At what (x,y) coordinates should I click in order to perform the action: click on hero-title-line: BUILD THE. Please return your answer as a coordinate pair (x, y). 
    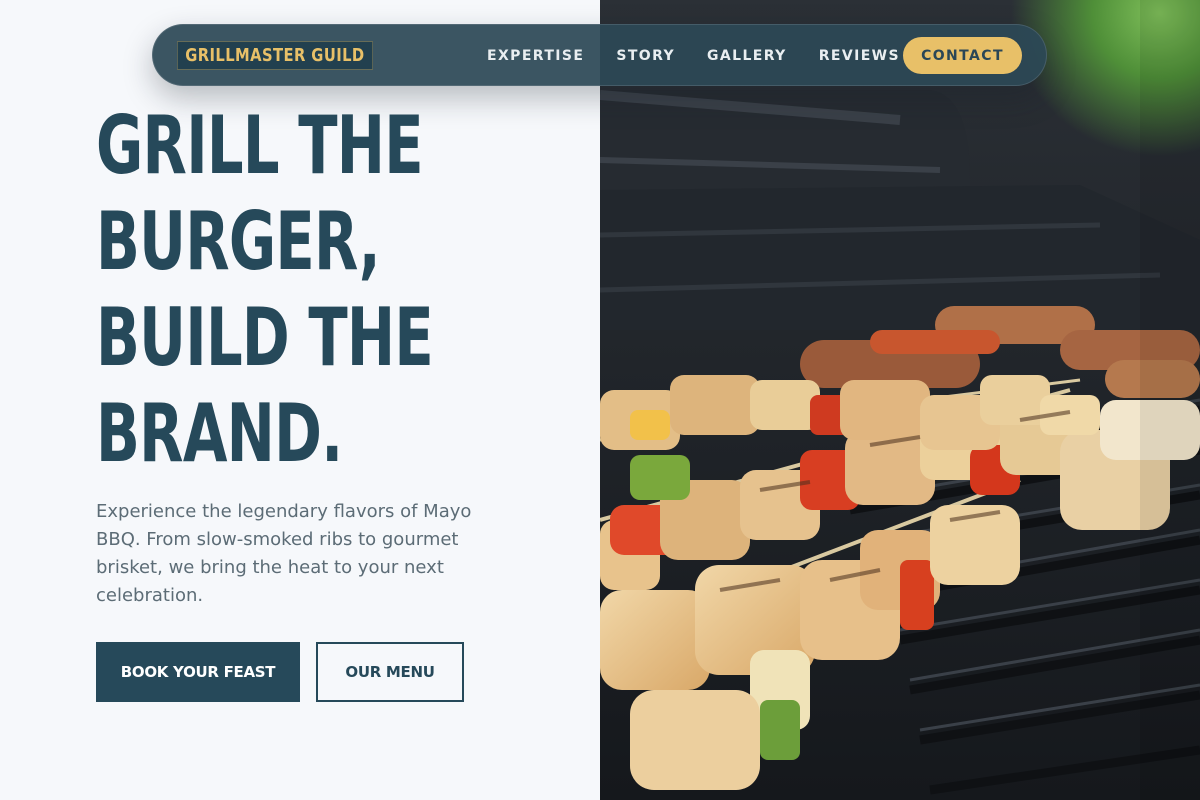
    Looking at the image, I should click on (265, 337).